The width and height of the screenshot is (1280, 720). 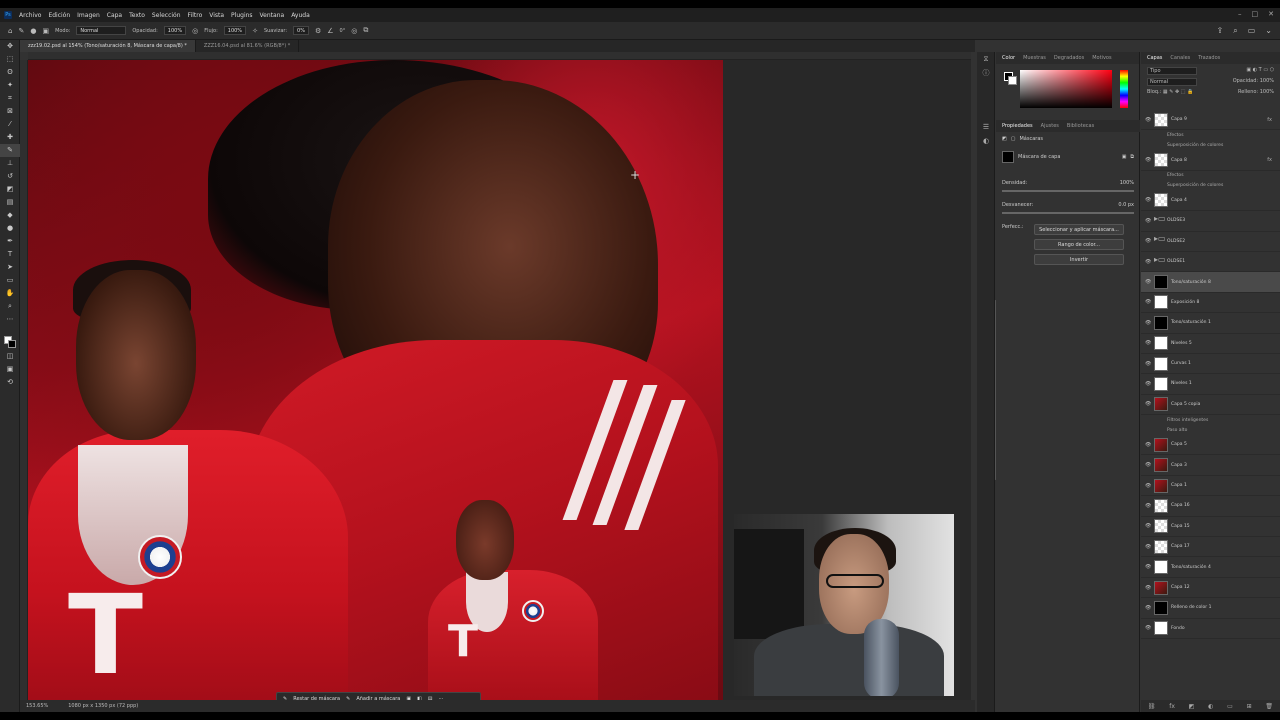 I want to click on layer-row: 👁 ▸▭ OLDSE2, so click(x=1210, y=242).